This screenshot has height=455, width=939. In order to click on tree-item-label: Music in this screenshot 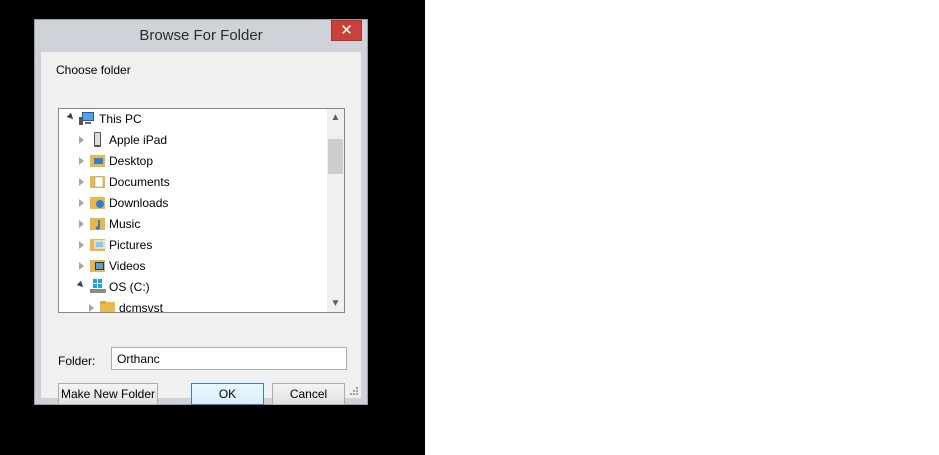, I will do `click(125, 224)`.